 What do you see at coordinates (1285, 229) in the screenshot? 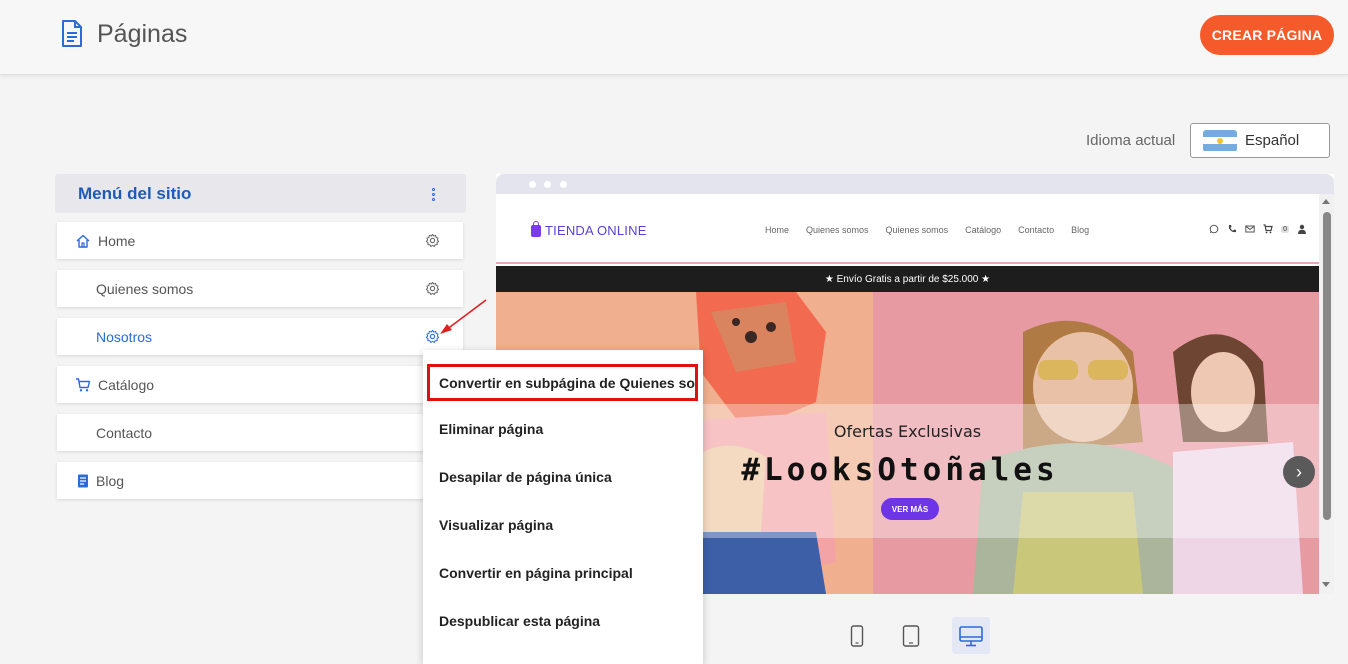
I see `cart-count-badge: 0` at bounding box center [1285, 229].